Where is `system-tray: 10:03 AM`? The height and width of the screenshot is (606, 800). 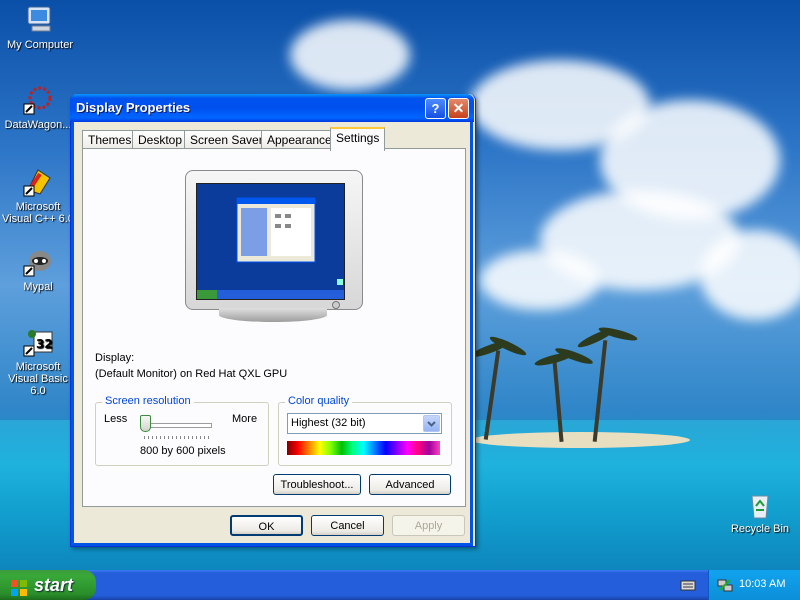
system-tray: 10:03 AM is located at coordinates (754, 585).